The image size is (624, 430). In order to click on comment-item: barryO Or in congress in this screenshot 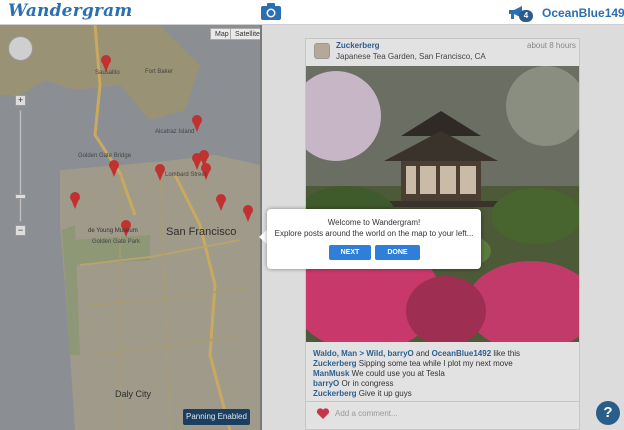, I will do `click(353, 383)`.